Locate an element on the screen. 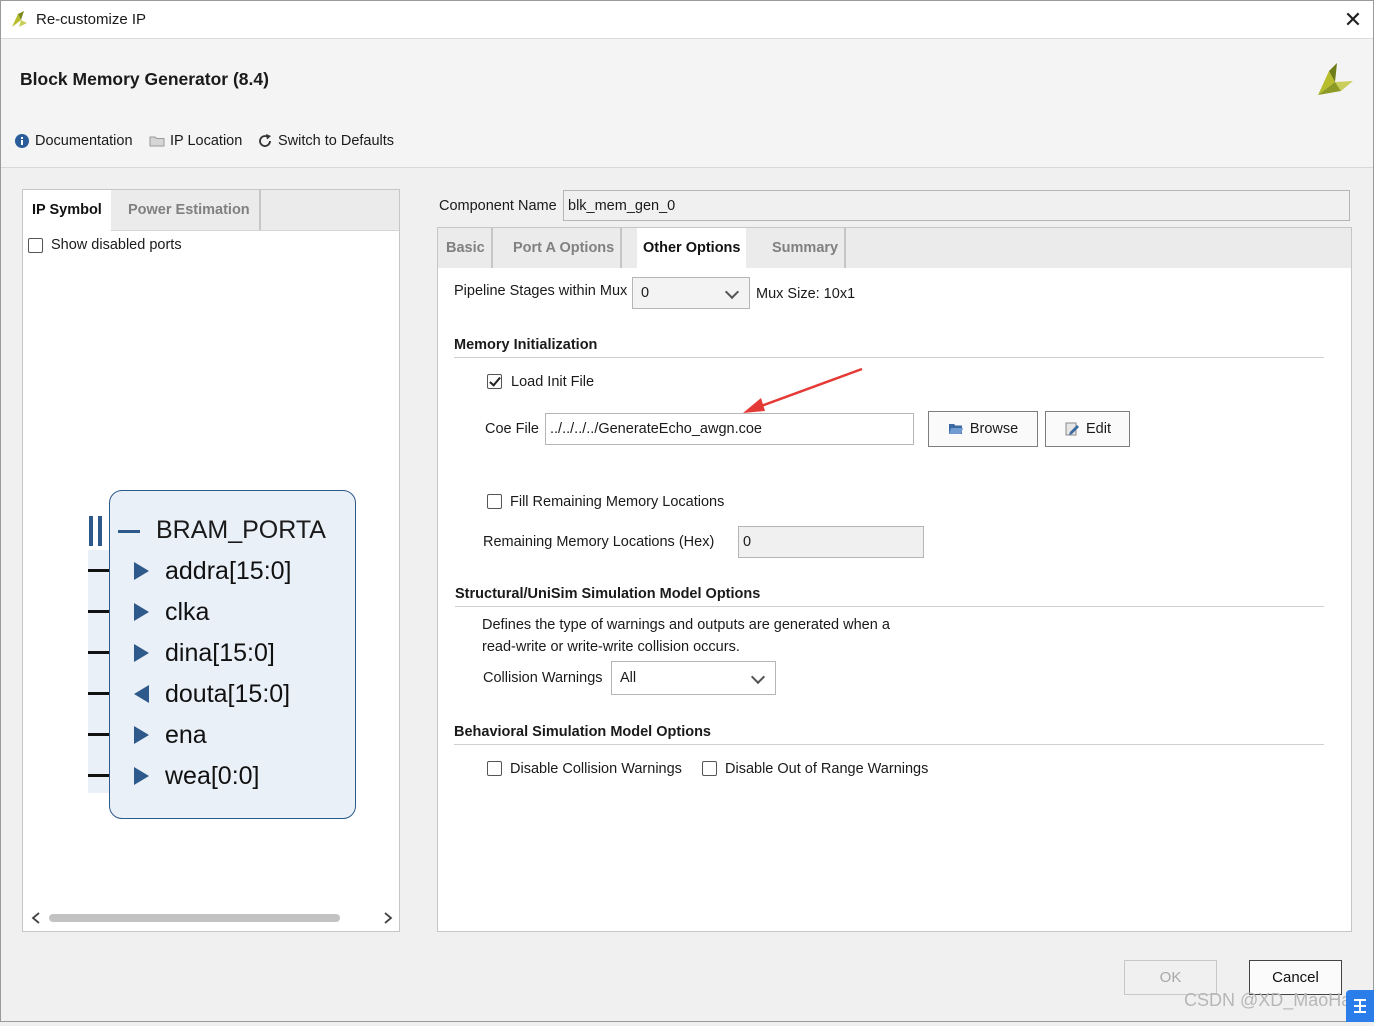 Image resolution: width=1374 pixels, height=1026 pixels. ip-location-label: IP Location is located at coordinates (206, 141).